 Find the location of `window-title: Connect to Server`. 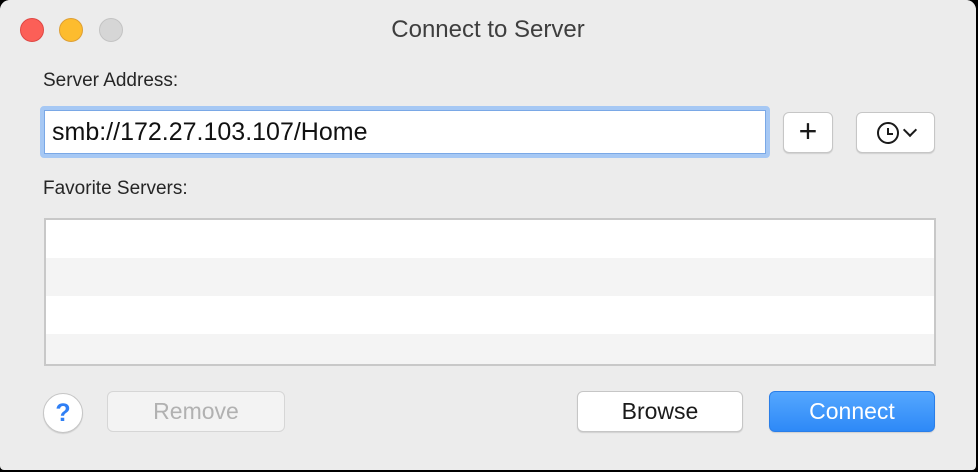

window-title: Connect to Server is located at coordinates (488, 29).